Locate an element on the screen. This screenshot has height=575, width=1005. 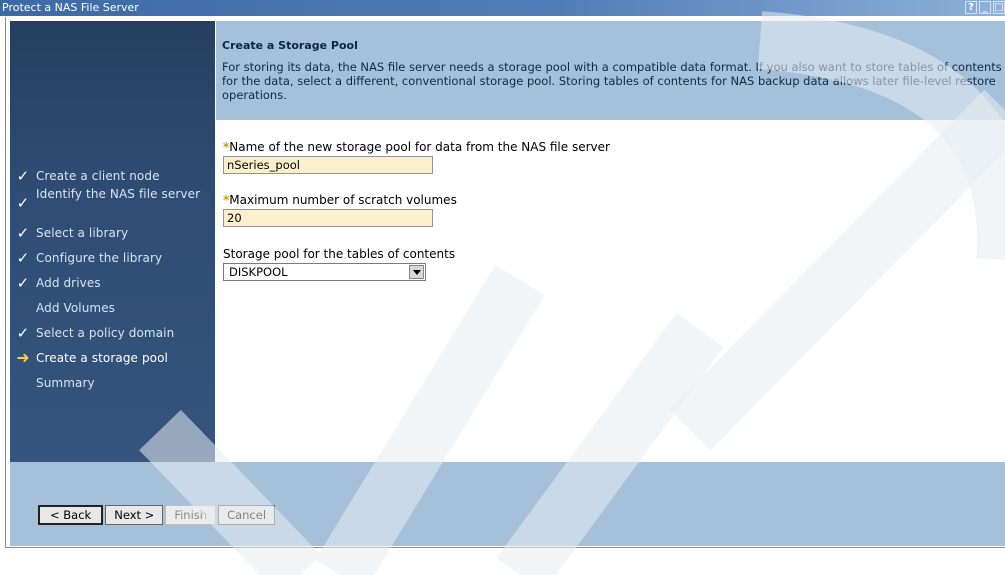
step-summary: Summary is located at coordinates (112, 382).